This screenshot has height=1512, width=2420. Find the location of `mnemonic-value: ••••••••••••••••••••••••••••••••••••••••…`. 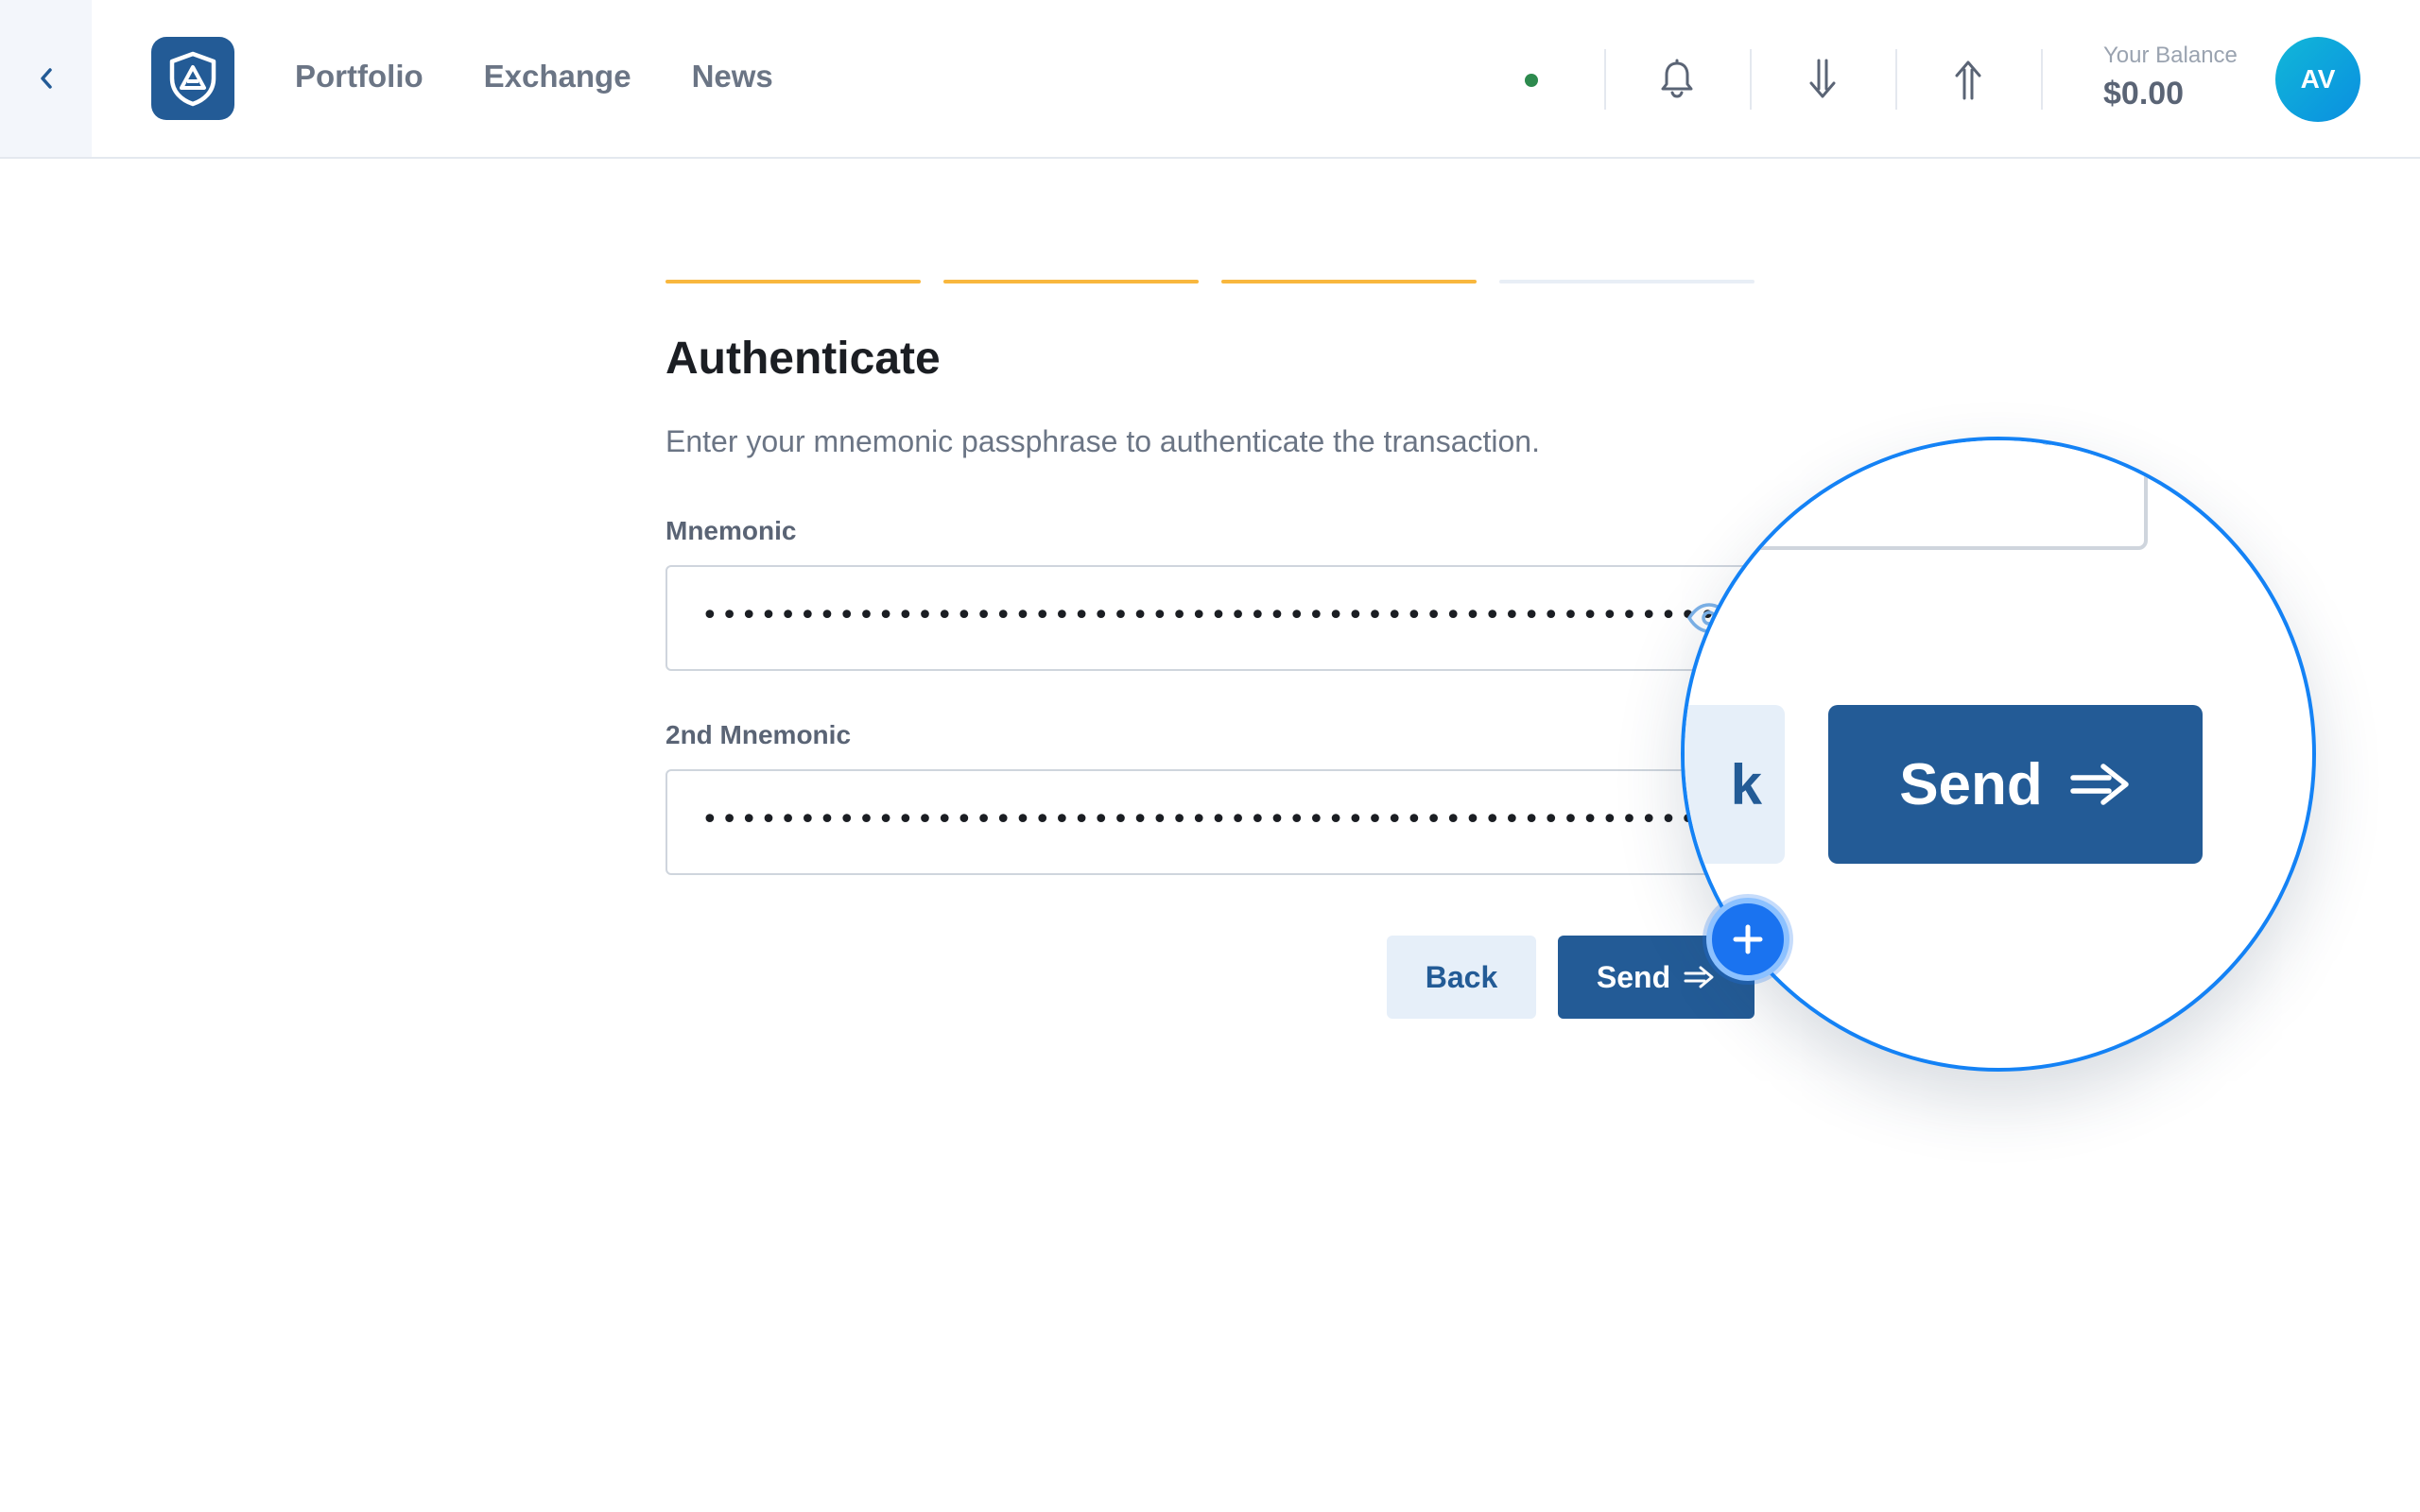

mnemonic-value: ••••••••••••••••••••••••••••••••••••••••… is located at coordinates (1227, 615).